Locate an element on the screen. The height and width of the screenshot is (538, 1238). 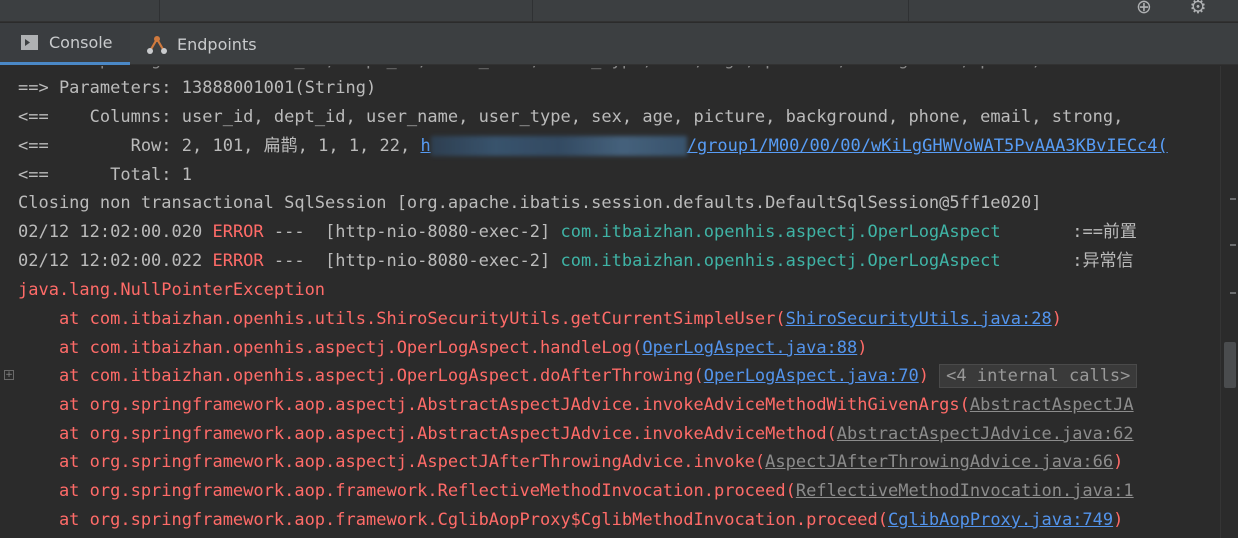
expand-fold-icon: + is located at coordinates (9, 375).